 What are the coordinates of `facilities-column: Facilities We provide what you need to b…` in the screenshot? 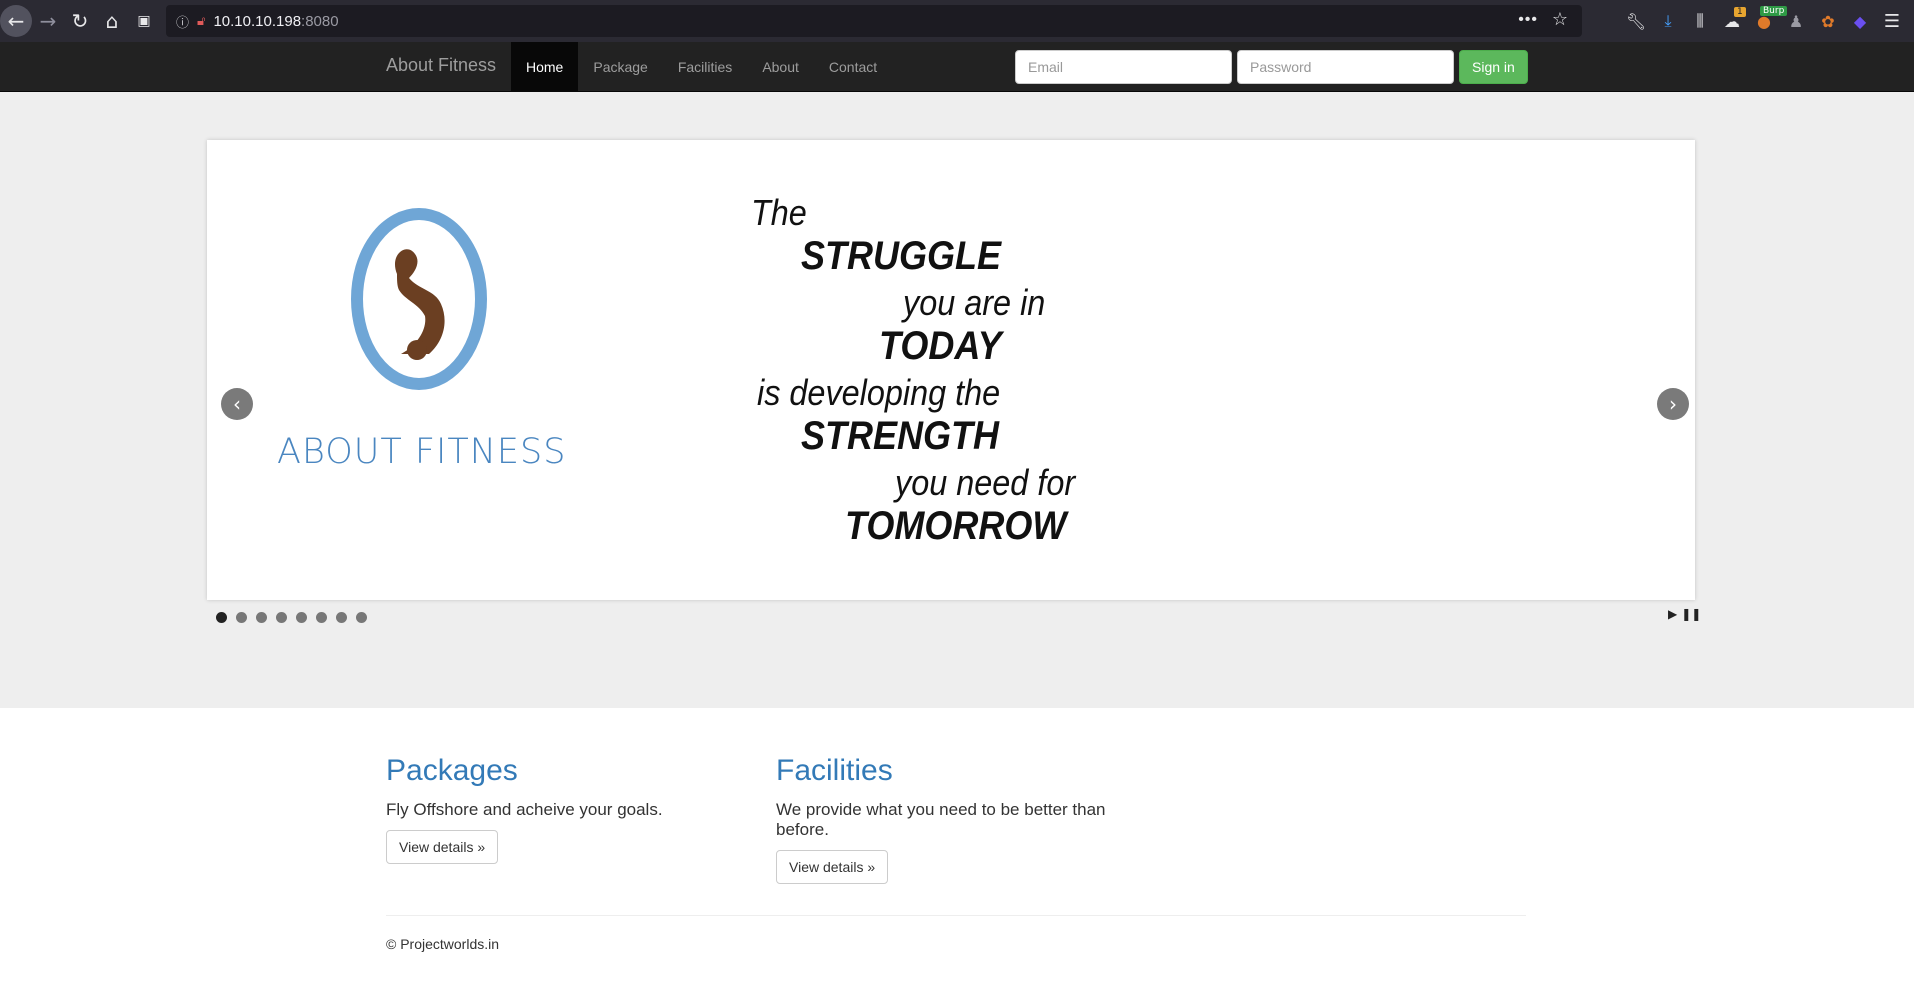 It's located at (956, 819).